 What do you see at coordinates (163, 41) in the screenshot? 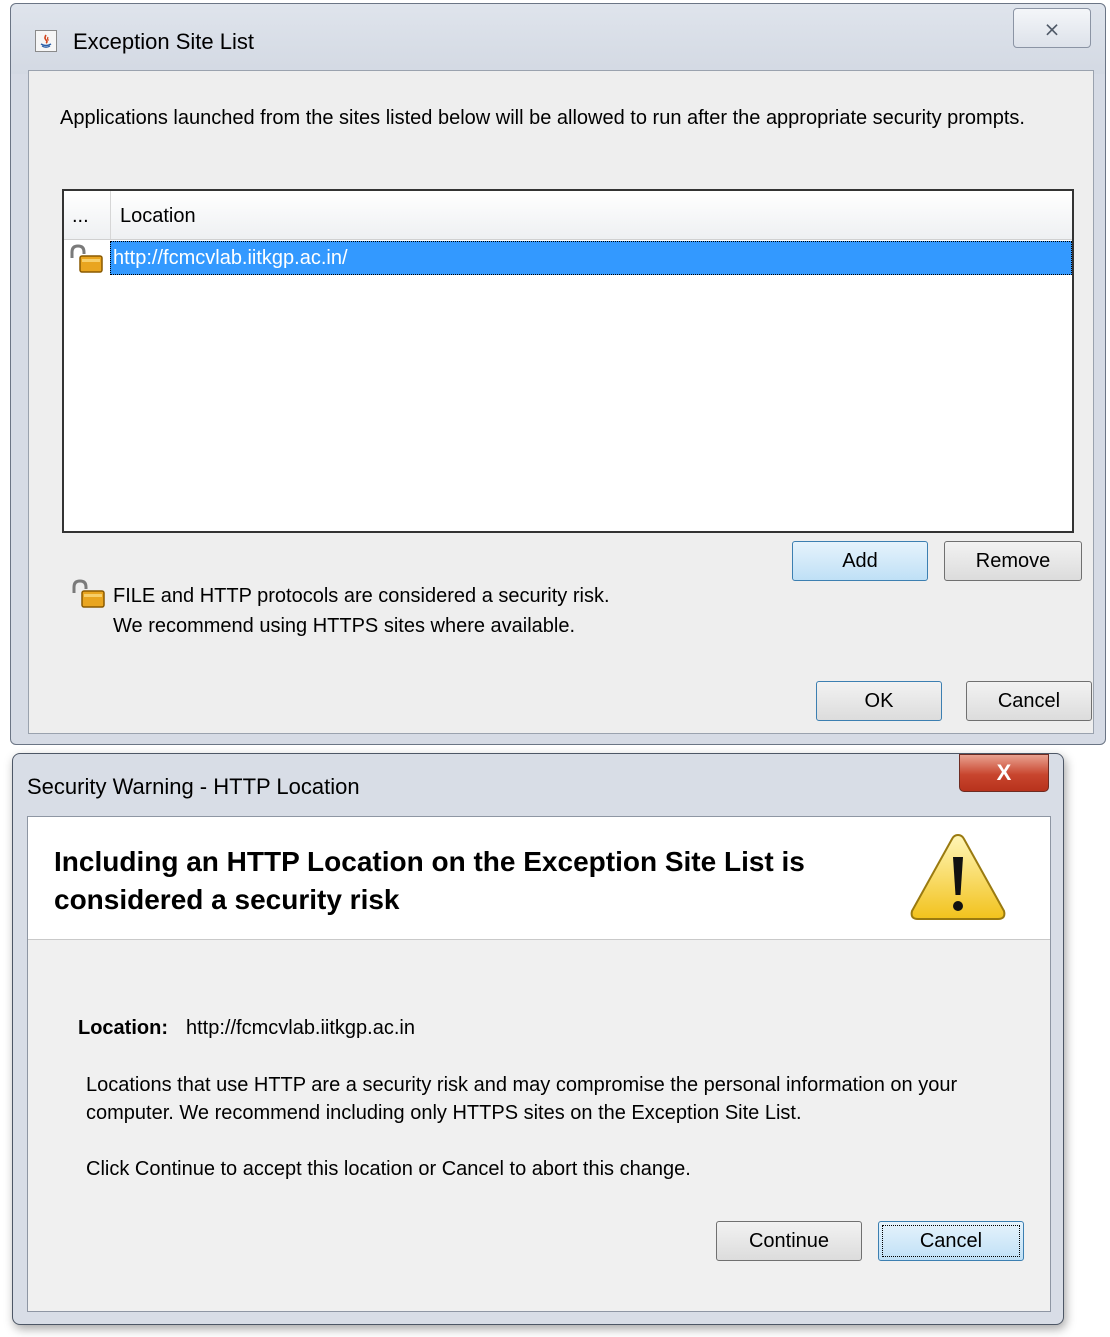
I see `exception-dialog-title: Exception Site List` at bounding box center [163, 41].